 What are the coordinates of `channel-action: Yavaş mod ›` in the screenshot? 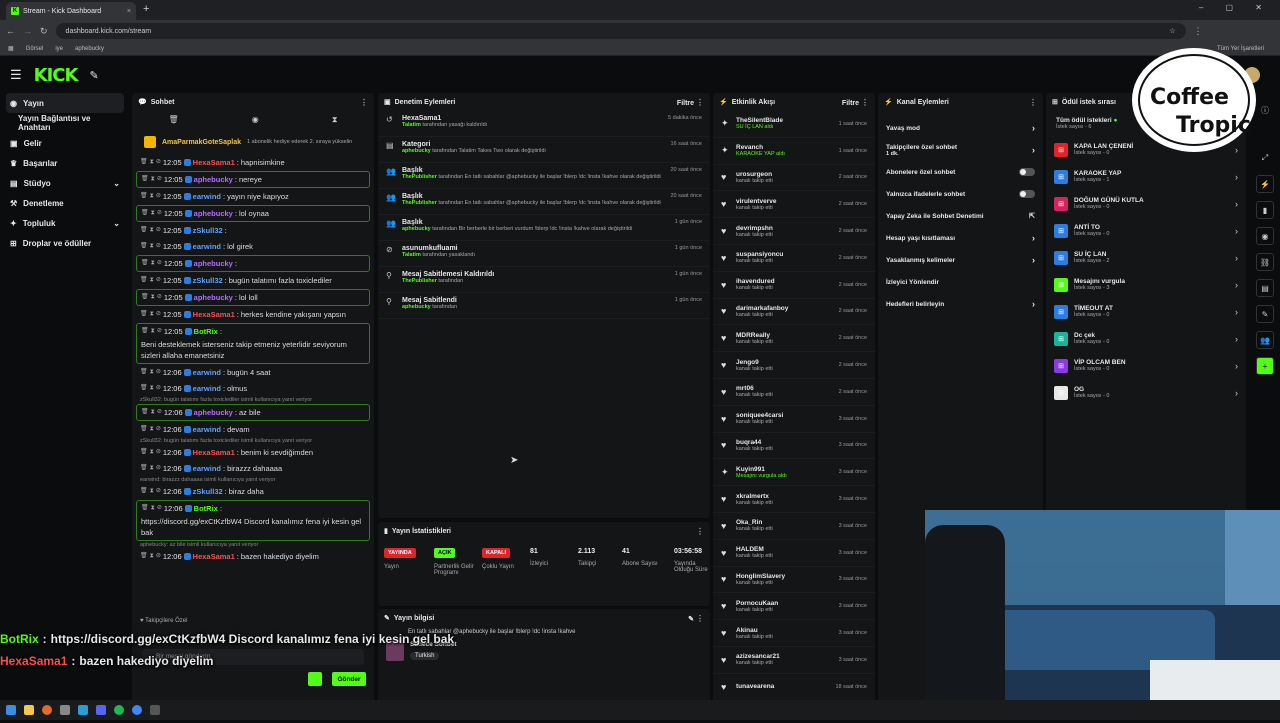 It's located at (960, 128).